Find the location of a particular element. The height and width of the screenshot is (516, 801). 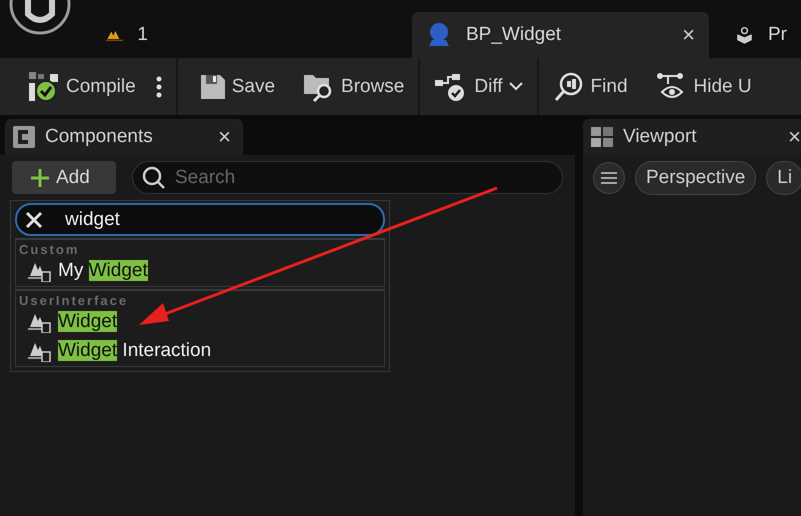

toolbar-button: Hide U is located at coordinates (704, 86).